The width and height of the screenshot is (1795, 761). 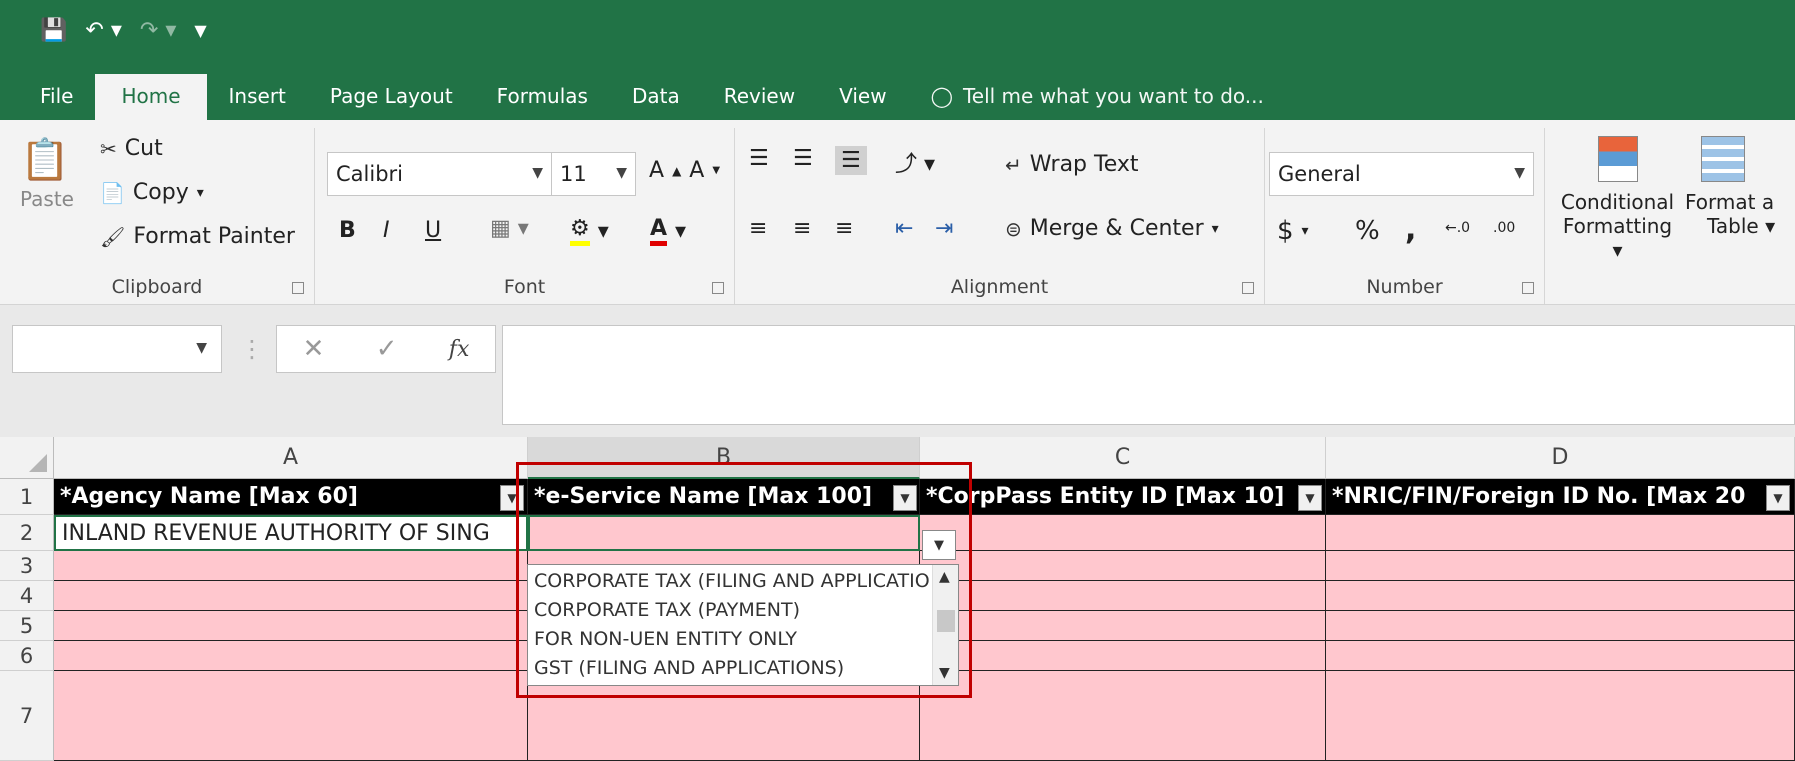 What do you see at coordinates (439, 174) in the screenshot?
I see `font-family-combo: Calibri ▼` at bounding box center [439, 174].